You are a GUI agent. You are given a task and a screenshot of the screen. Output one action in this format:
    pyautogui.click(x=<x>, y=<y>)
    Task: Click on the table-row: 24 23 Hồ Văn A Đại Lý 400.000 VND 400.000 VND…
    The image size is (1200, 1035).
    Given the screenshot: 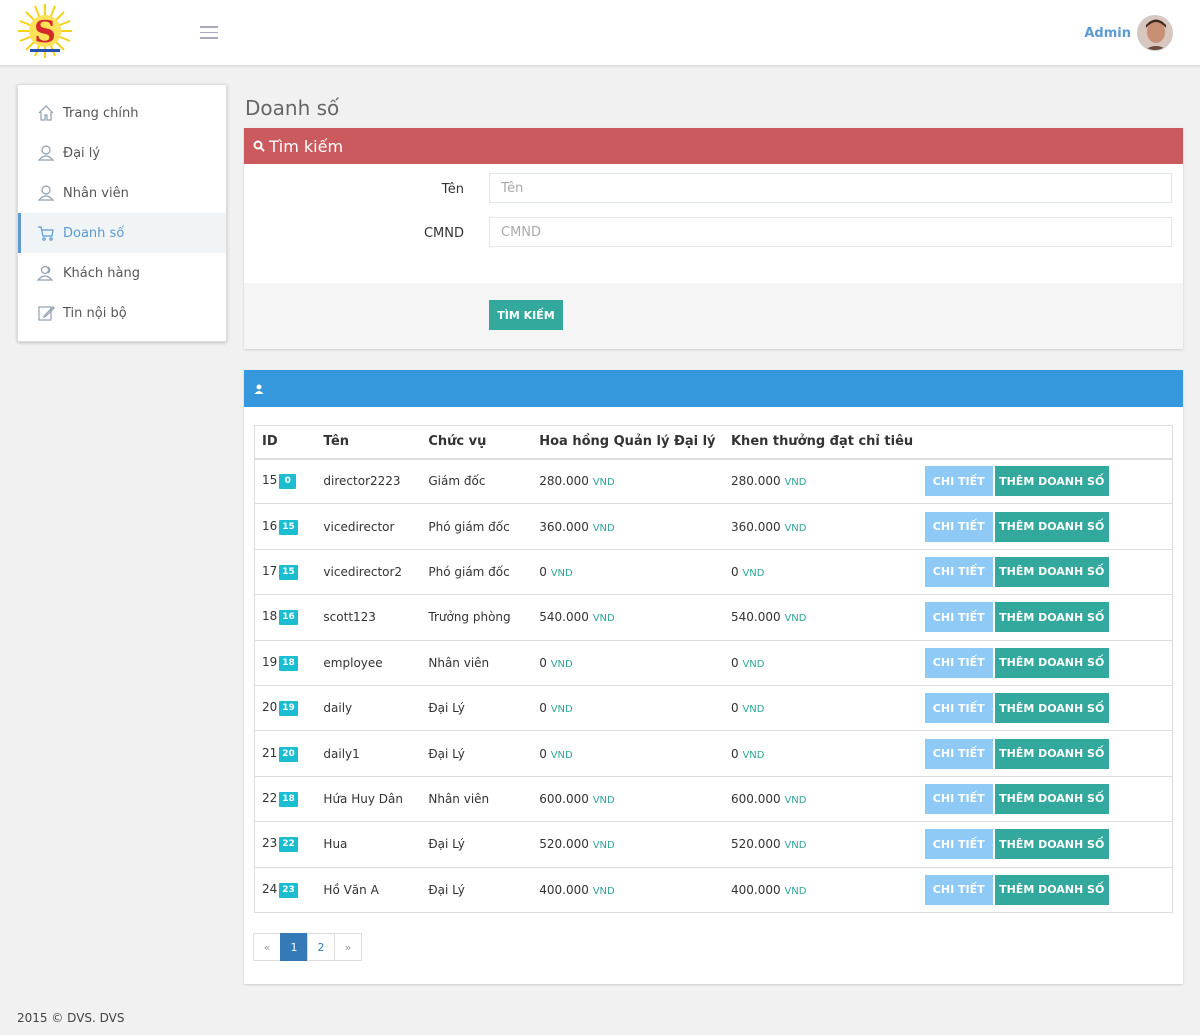 What is the action you would take?
    pyautogui.click(x=713, y=889)
    